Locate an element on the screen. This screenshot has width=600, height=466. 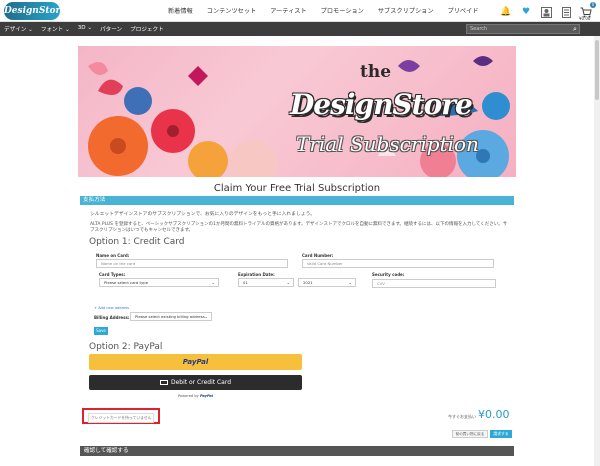
total-value: ¥0.00 is located at coordinates (494, 414).